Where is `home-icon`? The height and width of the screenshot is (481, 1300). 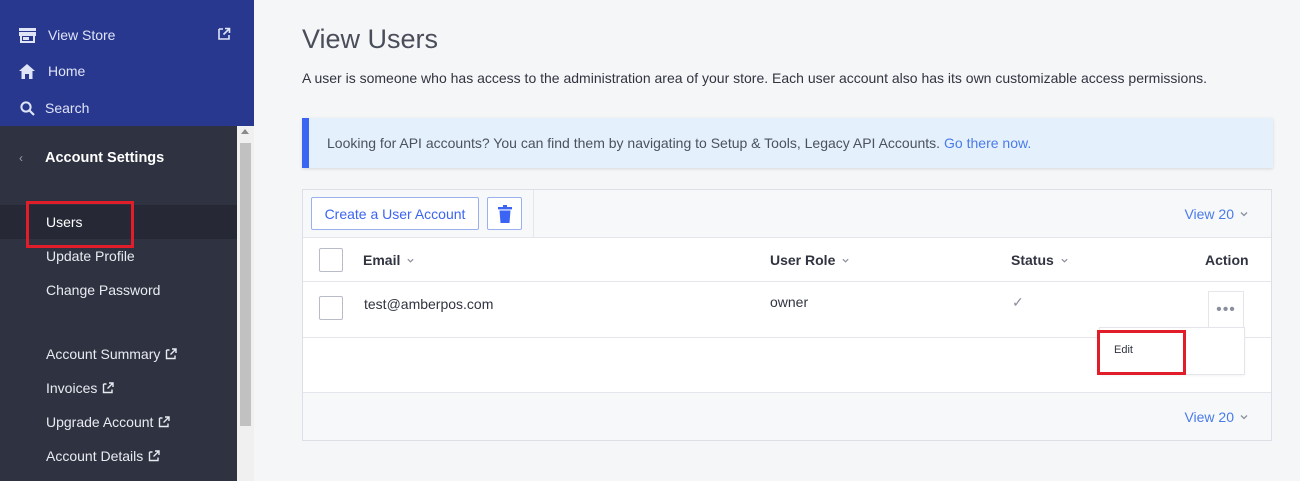
home-icon is located at coordinates (27, 71).